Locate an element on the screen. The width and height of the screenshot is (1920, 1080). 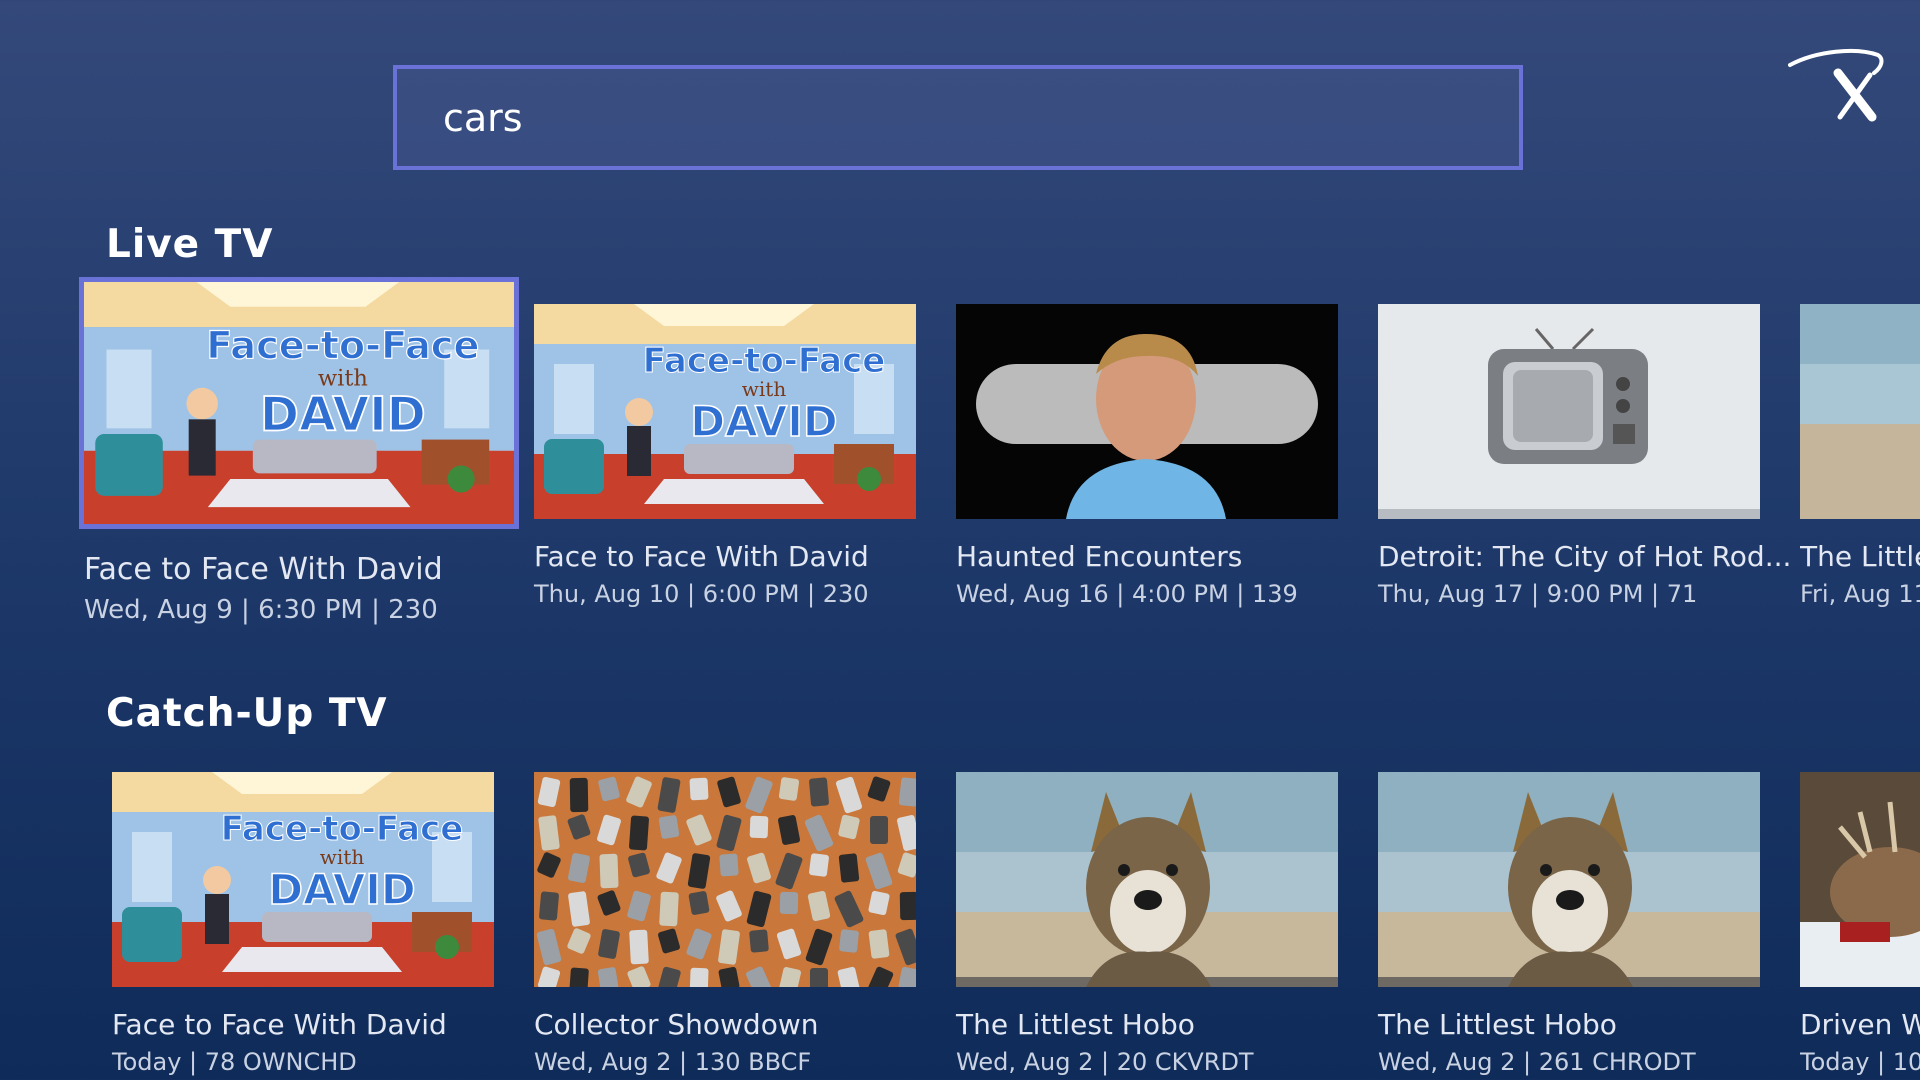
program-title: Collector Showdown is located at coordinates (676, 1024).